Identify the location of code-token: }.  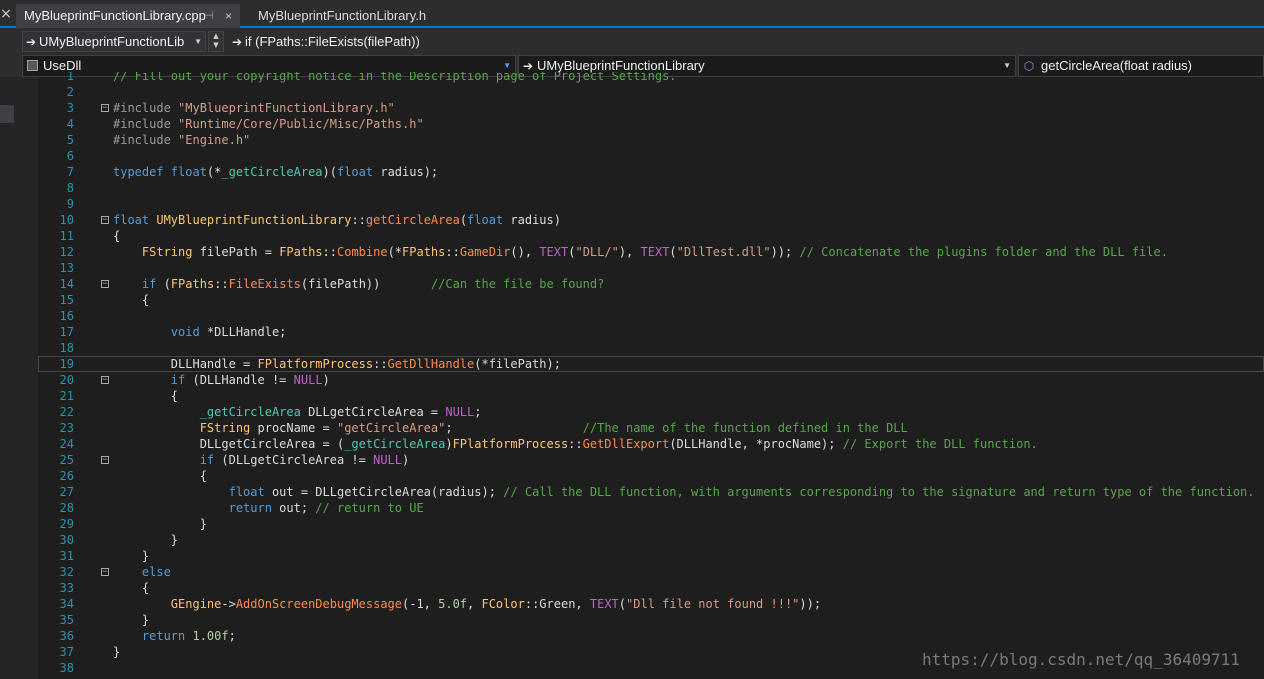
(160, 524).